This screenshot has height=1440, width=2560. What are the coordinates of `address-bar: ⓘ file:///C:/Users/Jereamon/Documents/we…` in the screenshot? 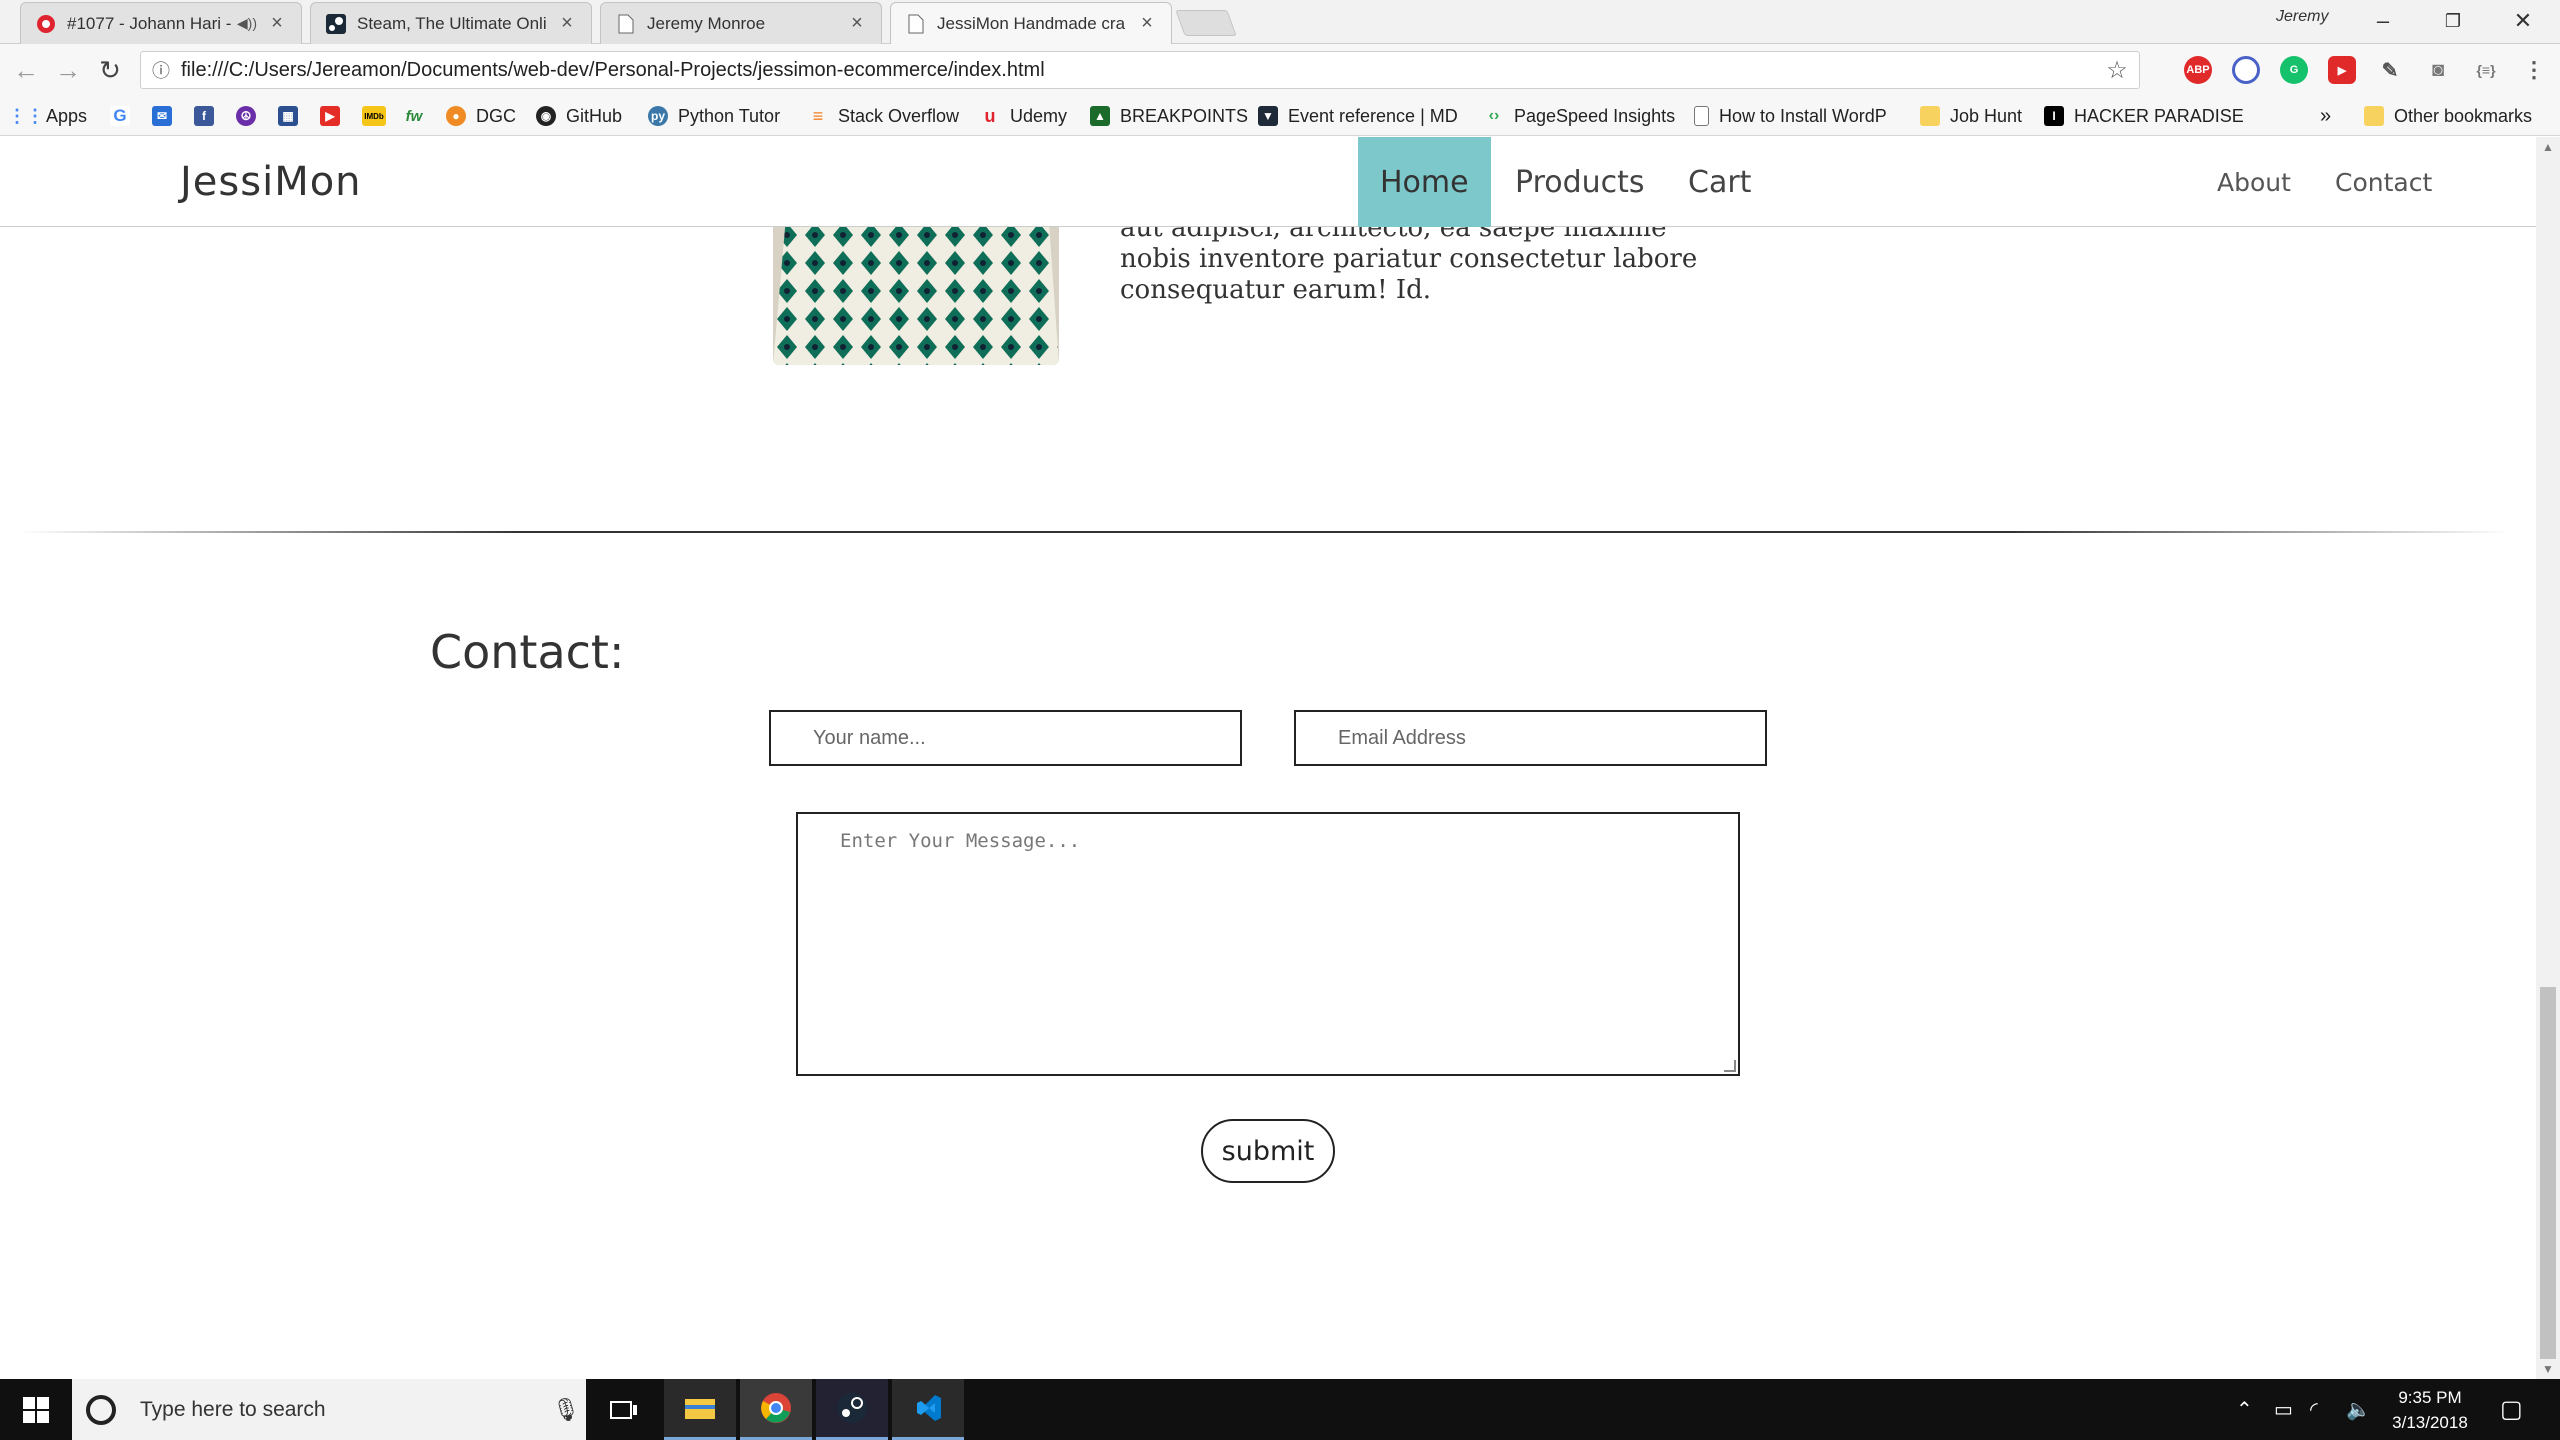 It's located at (1140, 70).